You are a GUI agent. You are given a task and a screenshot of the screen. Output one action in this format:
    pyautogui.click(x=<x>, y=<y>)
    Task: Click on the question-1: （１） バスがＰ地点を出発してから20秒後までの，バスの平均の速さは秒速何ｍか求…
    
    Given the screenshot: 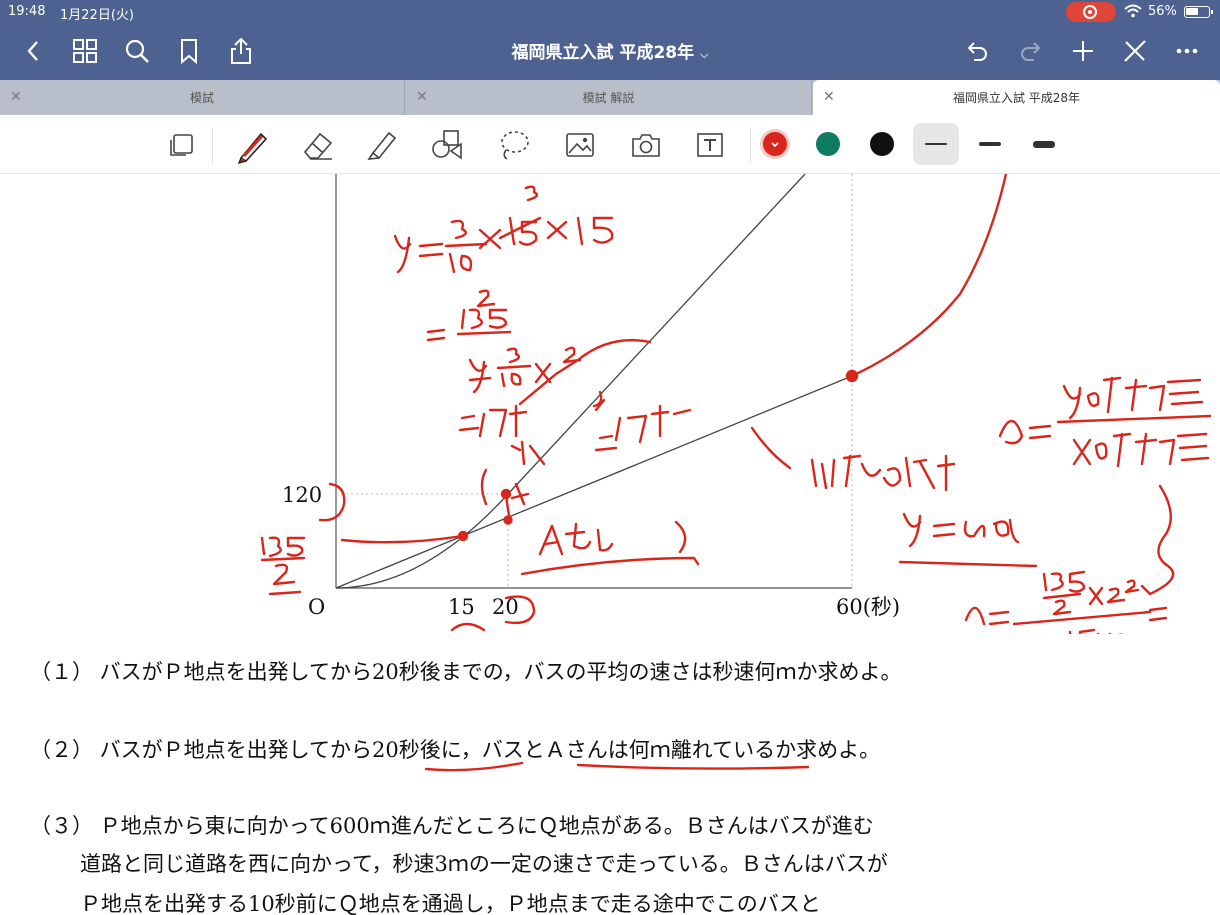 What is the action you would take?
    pyautogui.click(x=466, y=672)
    